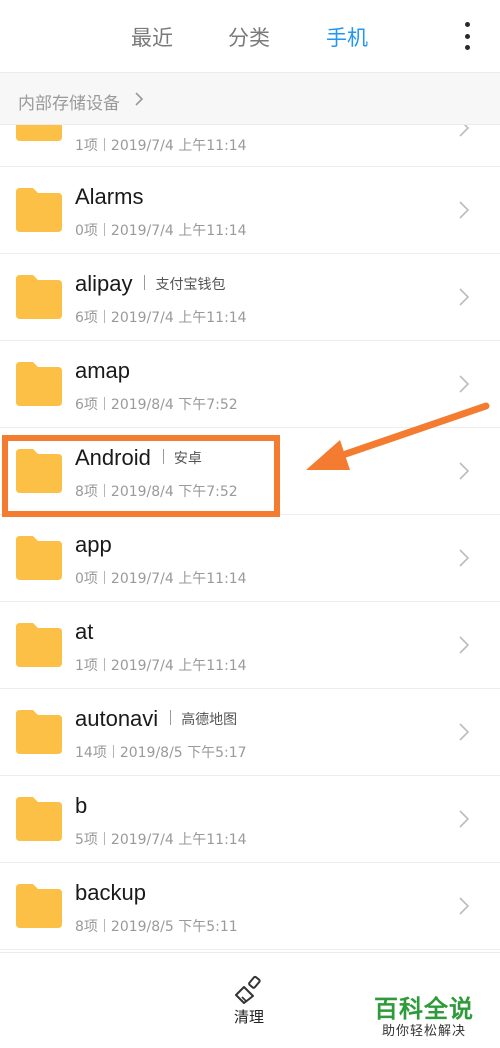 This screenshot has height=1048, width=500. Describe the element at coordinates (424, 1009) in the screenshot. I see `watermark-title: 百科全说` at that location.